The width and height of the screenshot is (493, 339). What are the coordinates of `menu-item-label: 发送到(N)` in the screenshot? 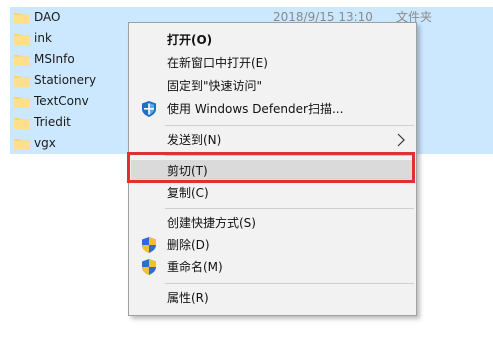 It's located at (194, 140).